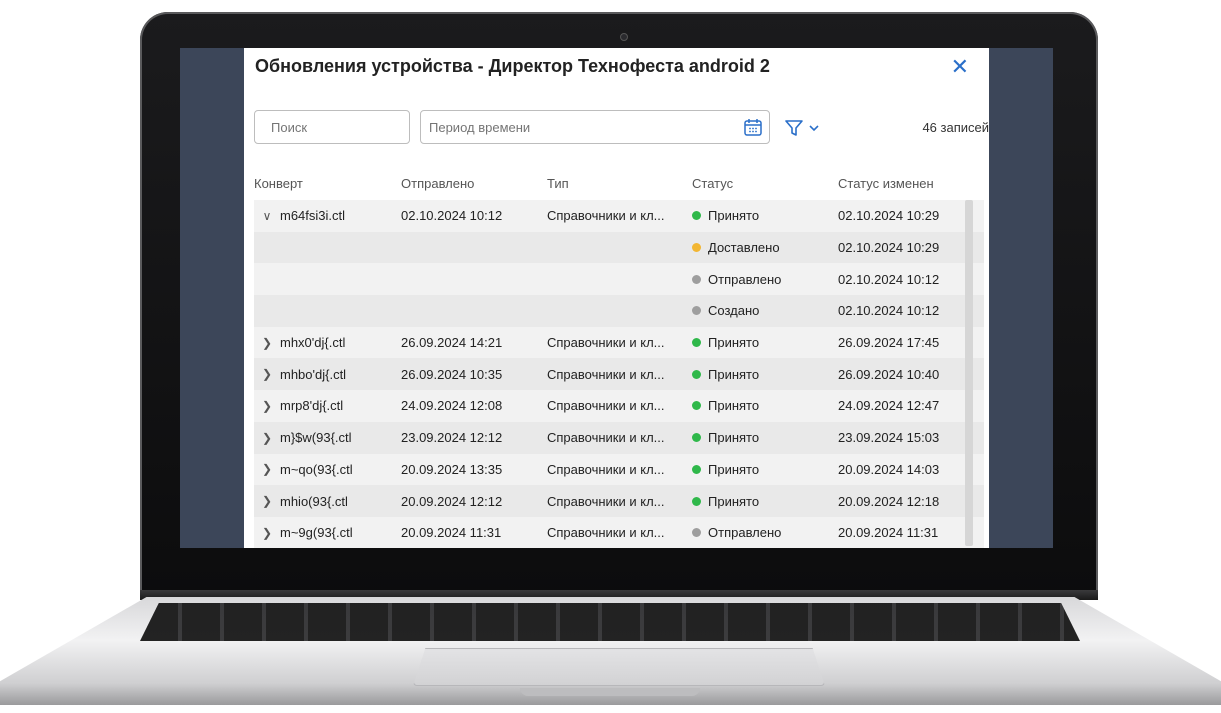 The width and height of the screenshot is (1221, 713). Describe the element at coordinates (585, 127) in the screenshot. I see `period-input` at that location.